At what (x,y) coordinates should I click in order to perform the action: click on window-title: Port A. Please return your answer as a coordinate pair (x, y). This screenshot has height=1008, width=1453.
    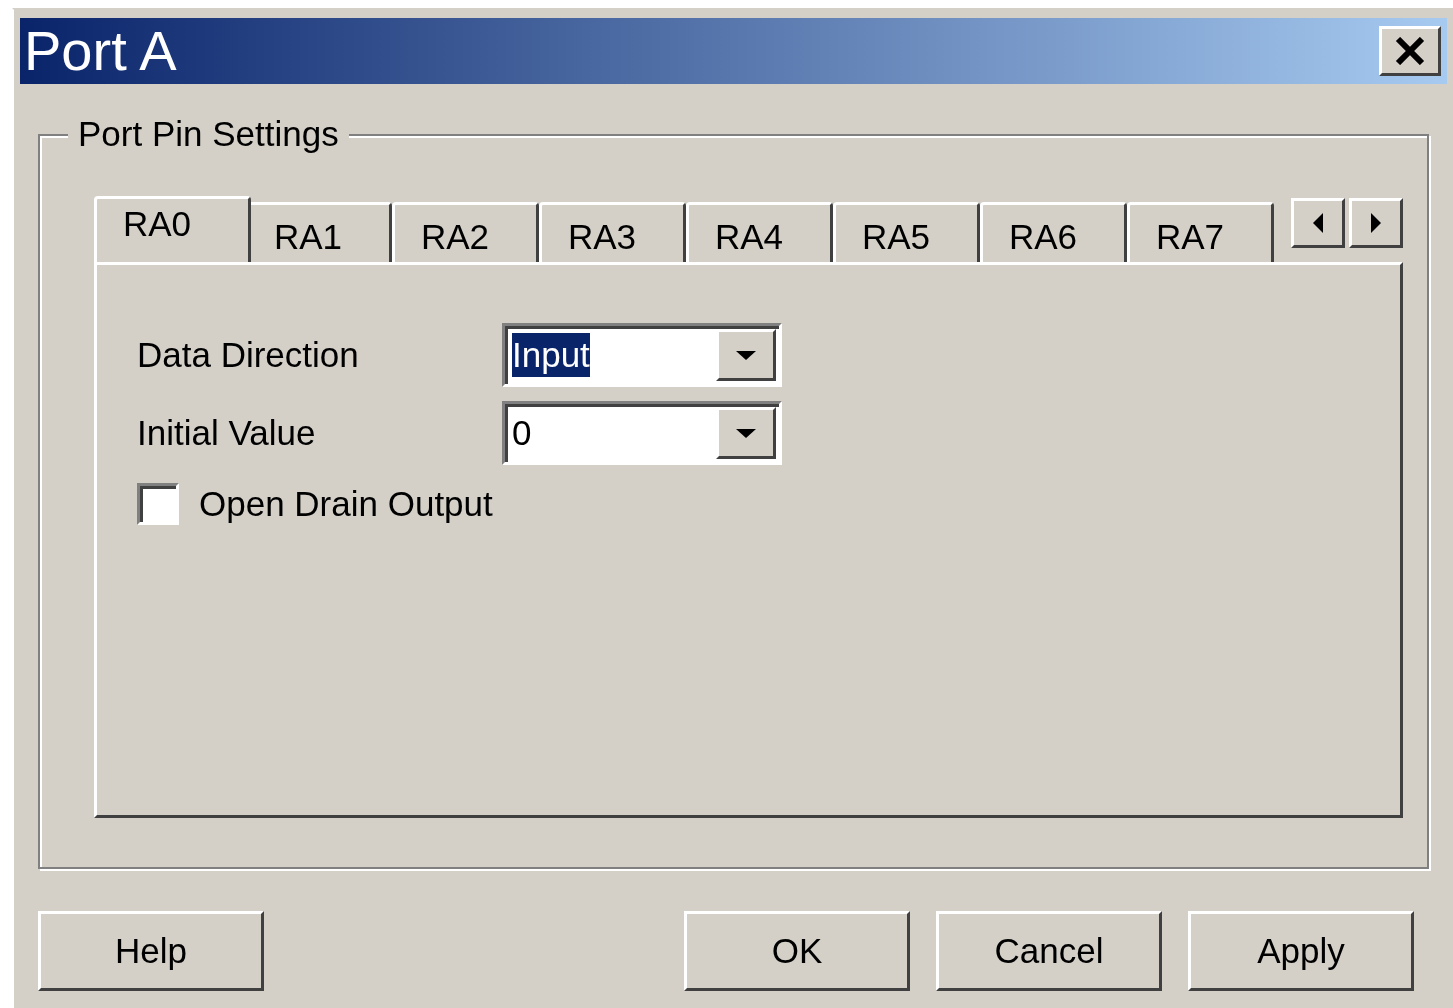
    Looking at the image, I should click on (100, 51).